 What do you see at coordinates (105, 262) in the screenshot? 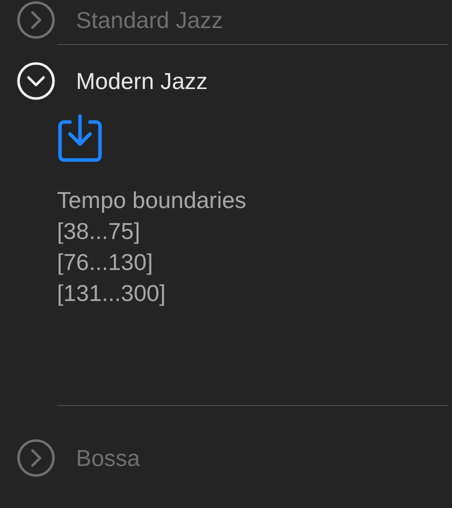
I see `tempo-range: [76...130]` at bounding box center [105, 262].